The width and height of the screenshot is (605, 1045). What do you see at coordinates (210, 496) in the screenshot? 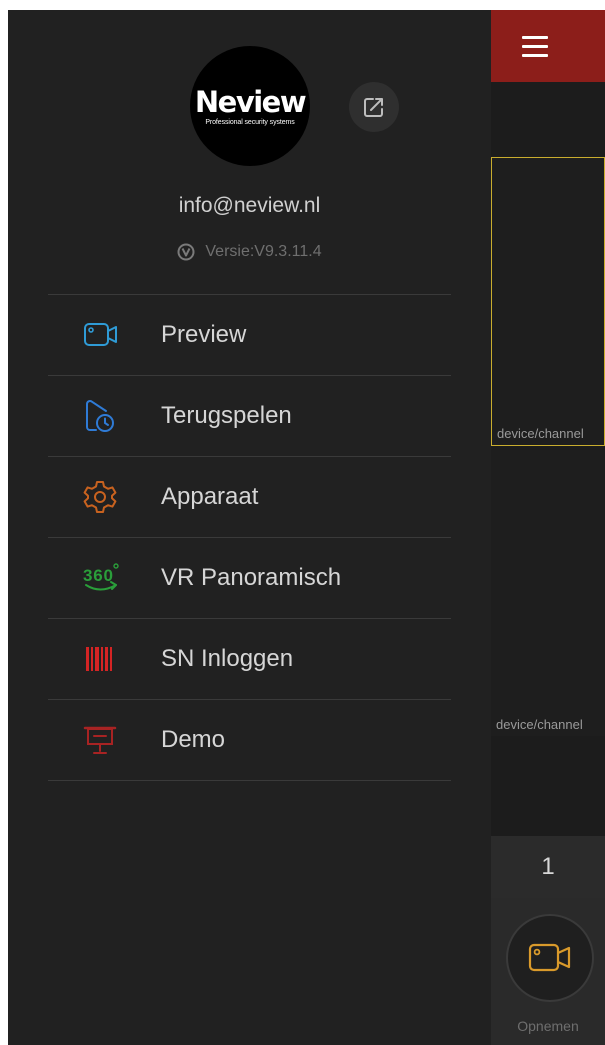
I see `menu-item-label: Apparaat` at bounding box center [210, 496].